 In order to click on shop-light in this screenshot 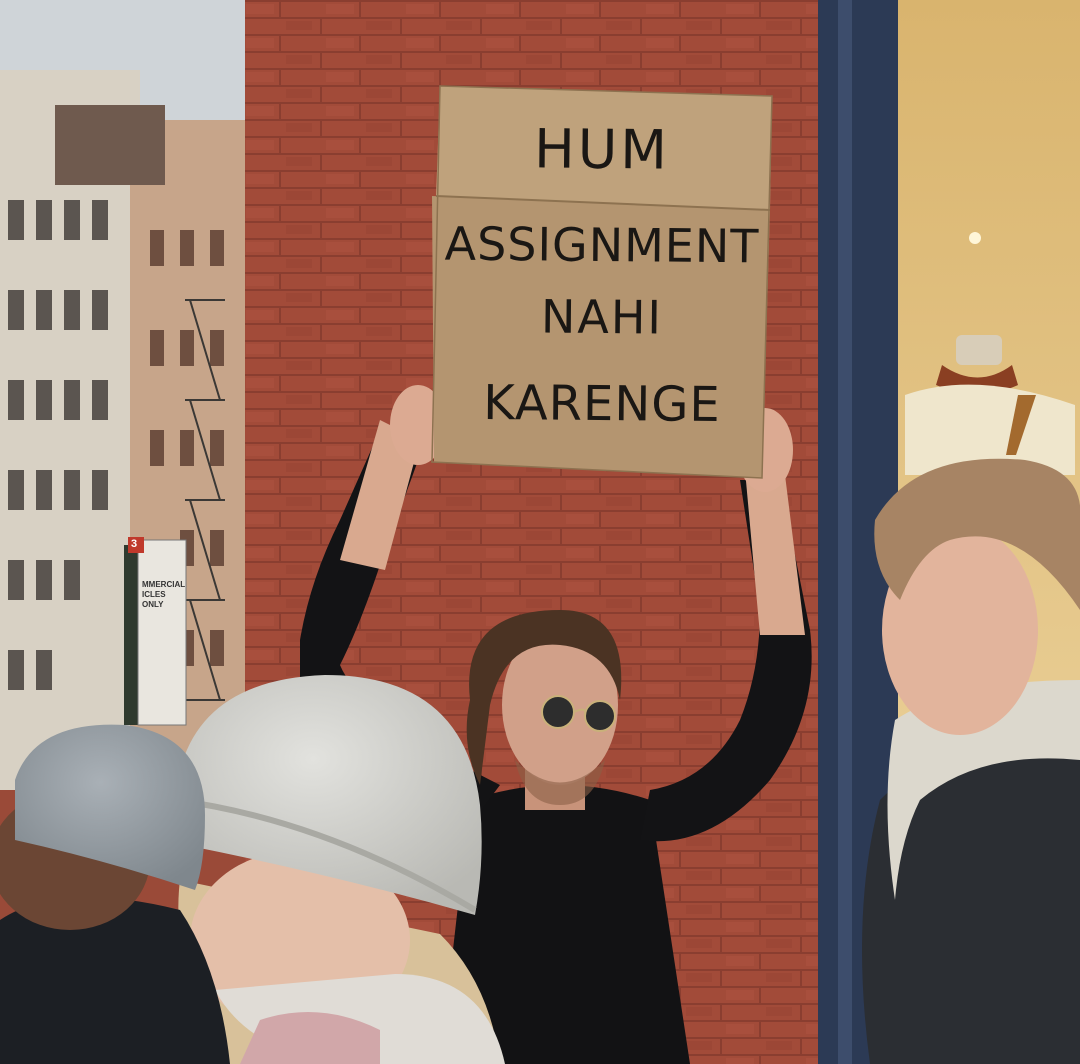, I will do `click(975, 238)`.